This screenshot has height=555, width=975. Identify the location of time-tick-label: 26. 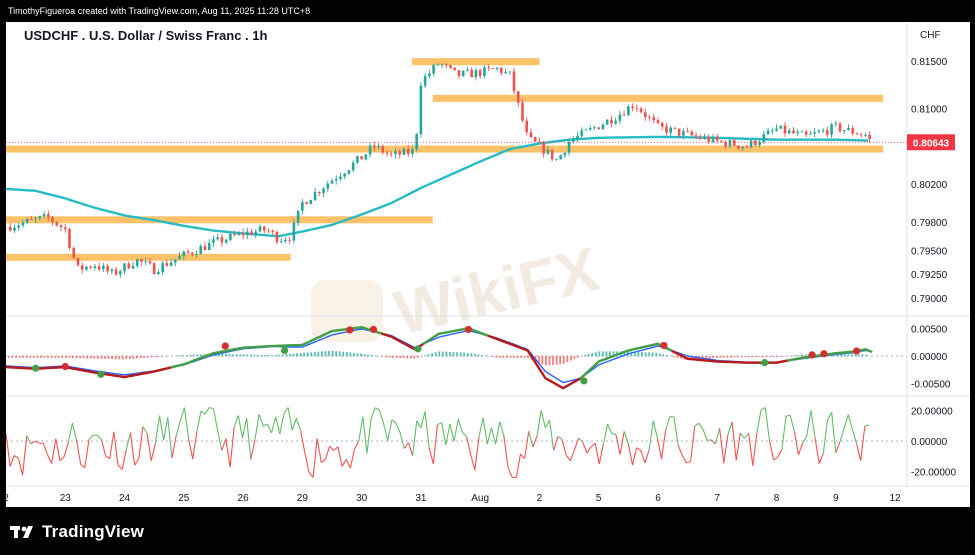
(244, 498).